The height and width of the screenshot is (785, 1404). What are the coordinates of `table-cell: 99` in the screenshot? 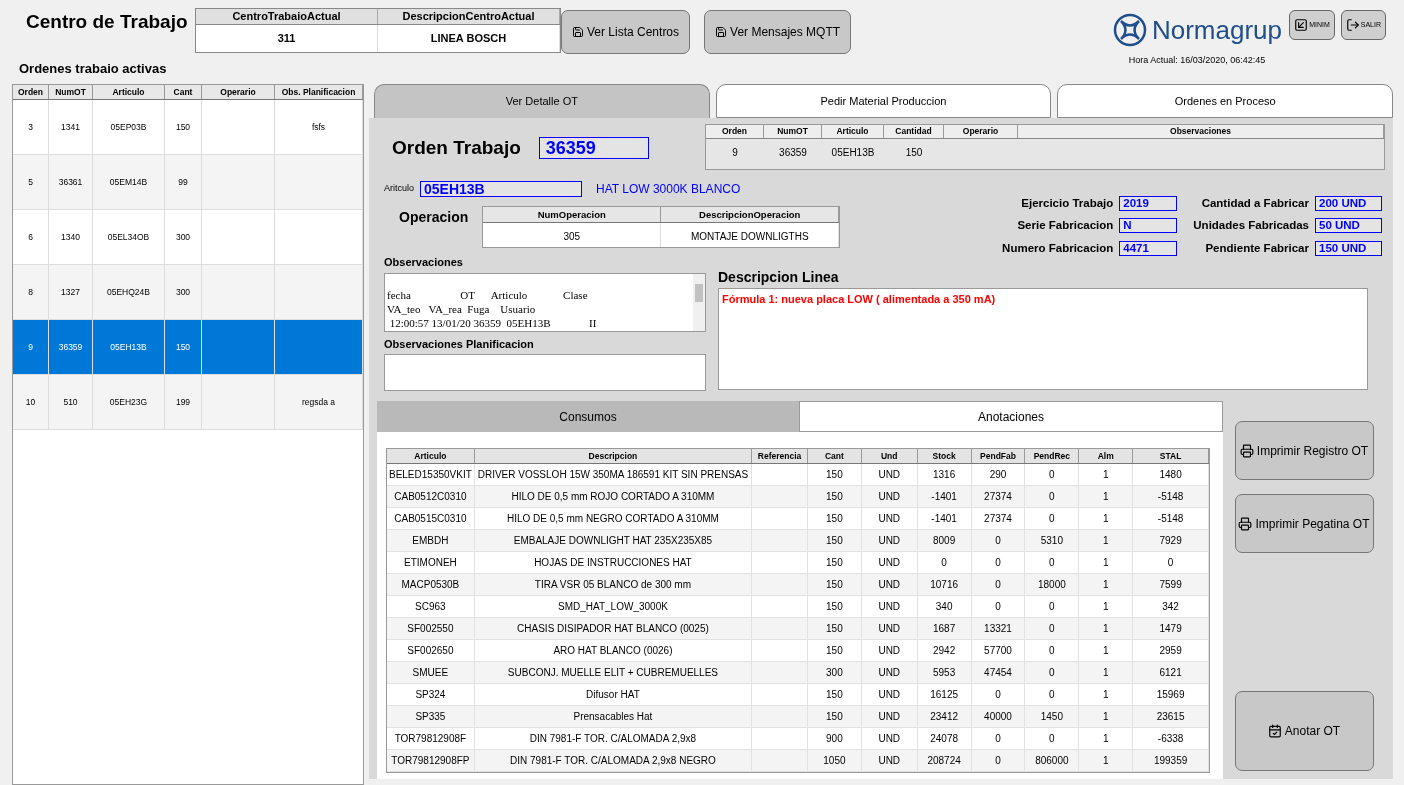 It's located at (183, 182).